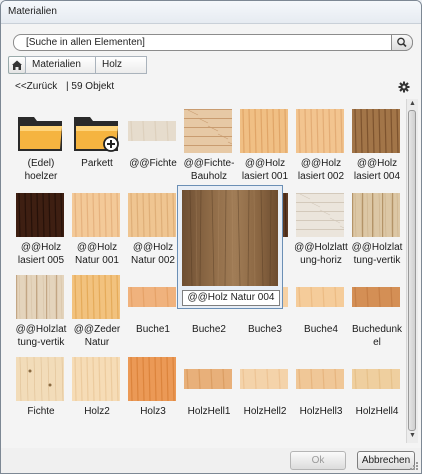  What do you see at coordinates (64, 86) in the screenshot?
I see `nav-row: <<Zurück | 59 Objekt` at bounding box center [64, 86].